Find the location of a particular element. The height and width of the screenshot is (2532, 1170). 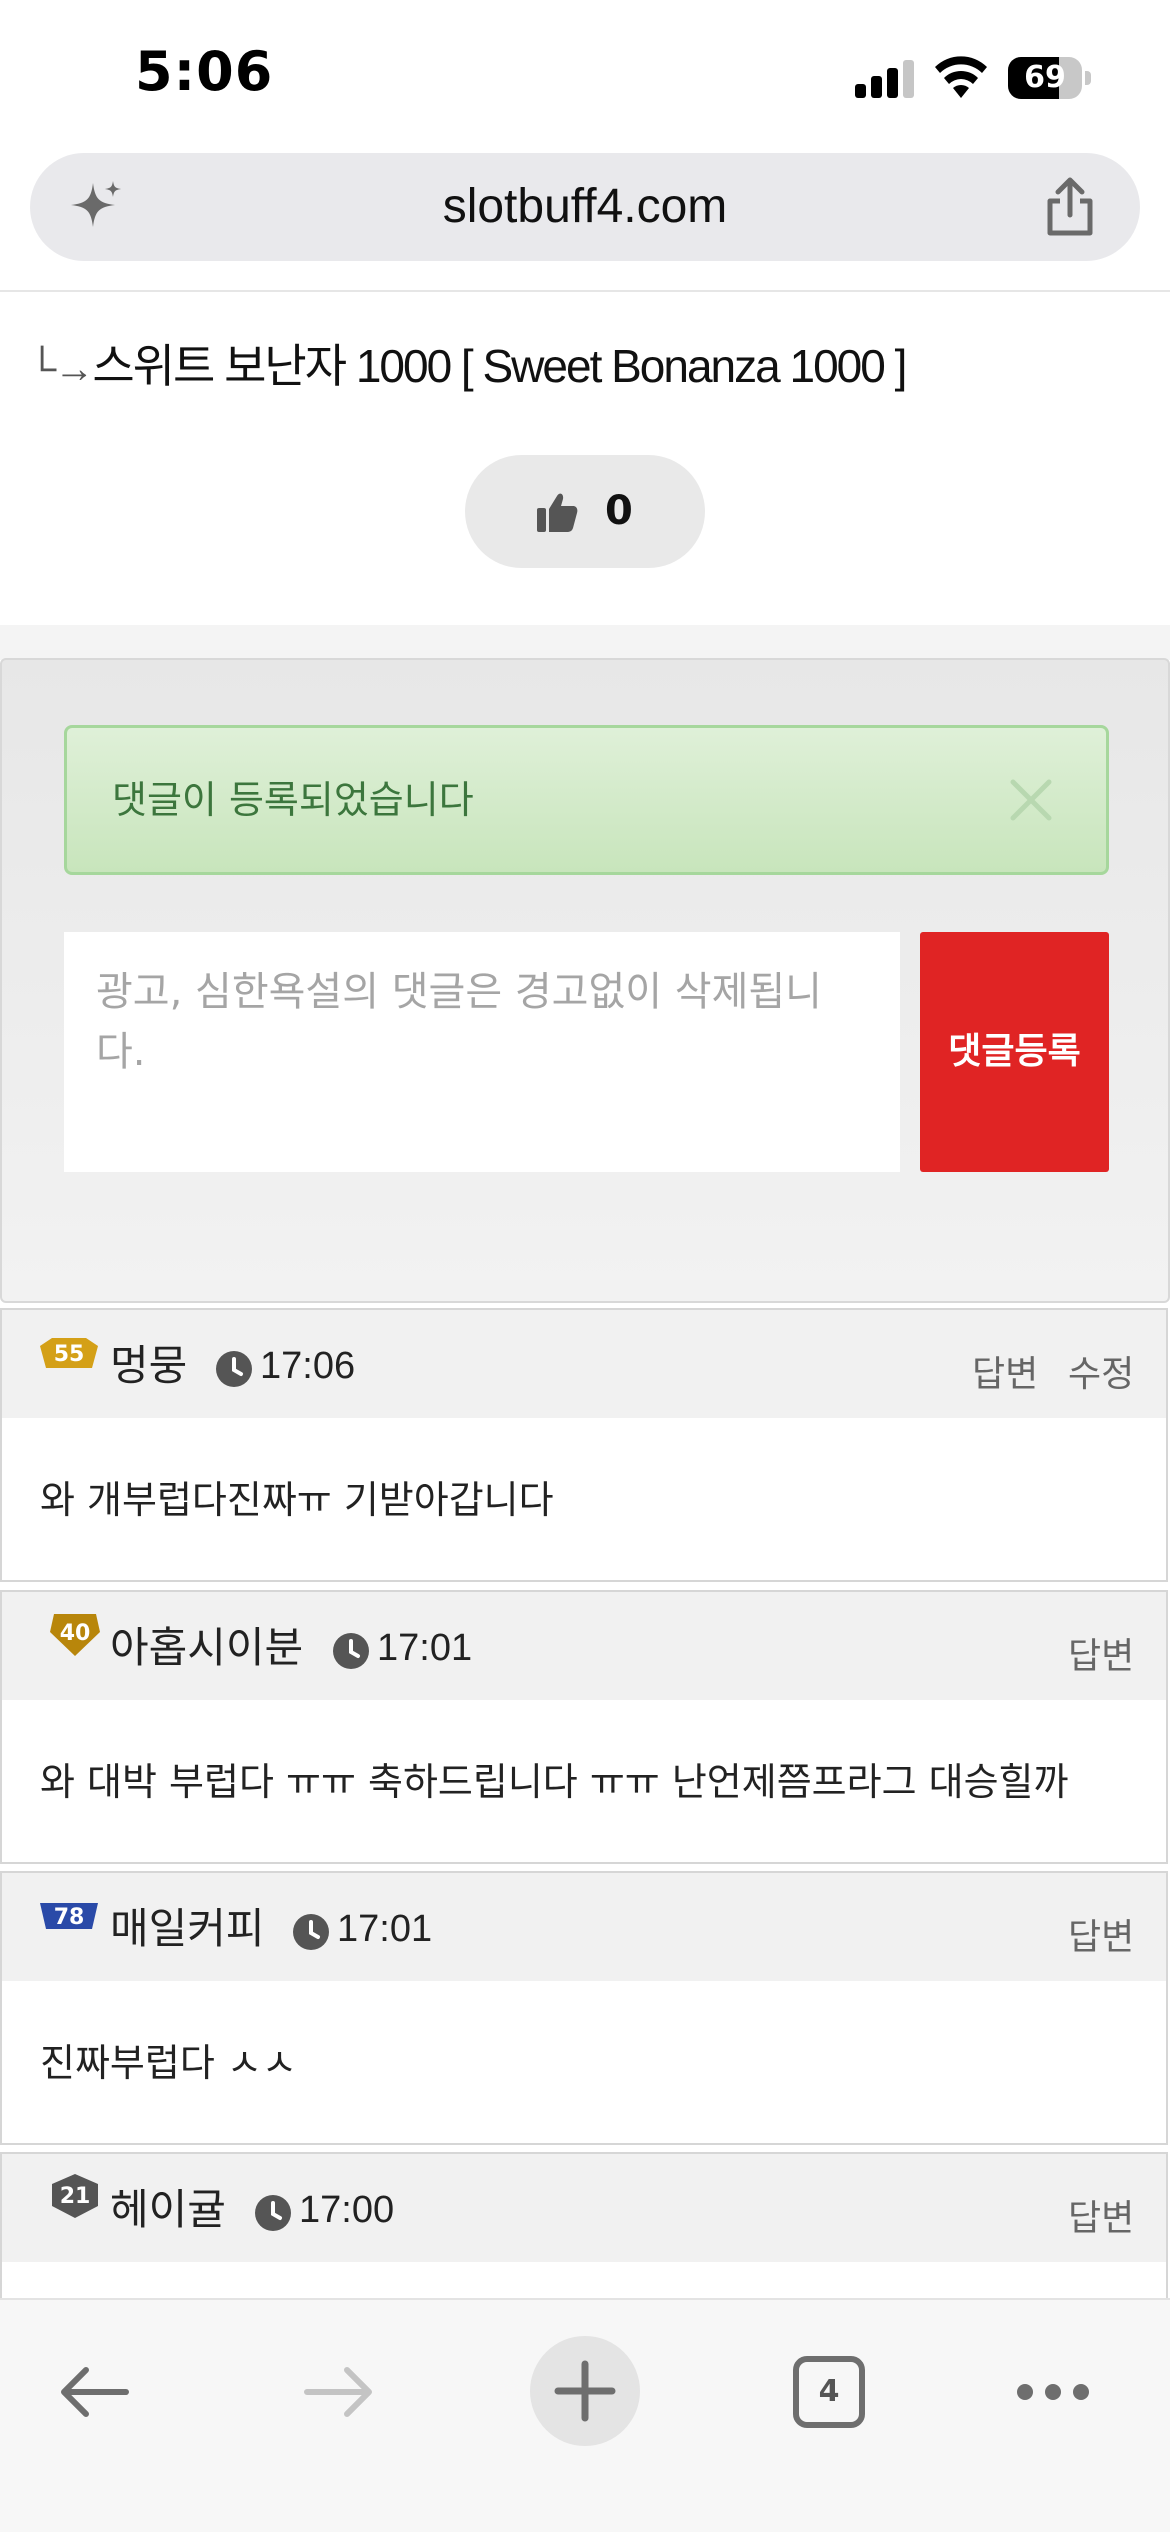

reply-arrow-icon: └→ is located at coordinates (61, 369).